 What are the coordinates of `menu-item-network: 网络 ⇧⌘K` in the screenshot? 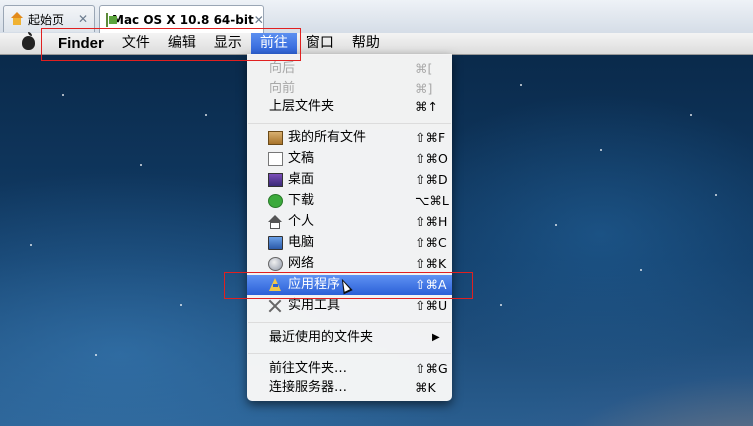 It's located at (349, 264).